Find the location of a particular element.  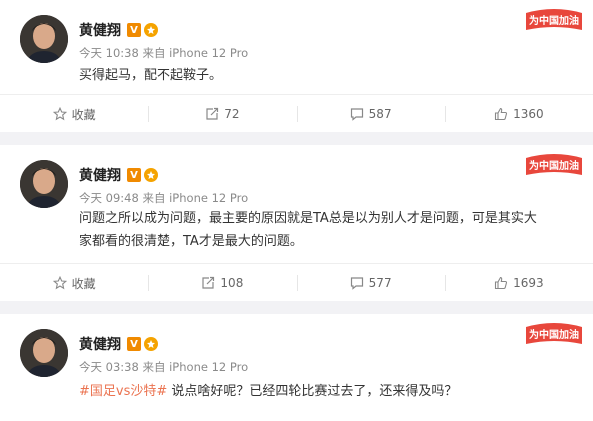

repost-button: 108 is located at coordinates (222, 283).